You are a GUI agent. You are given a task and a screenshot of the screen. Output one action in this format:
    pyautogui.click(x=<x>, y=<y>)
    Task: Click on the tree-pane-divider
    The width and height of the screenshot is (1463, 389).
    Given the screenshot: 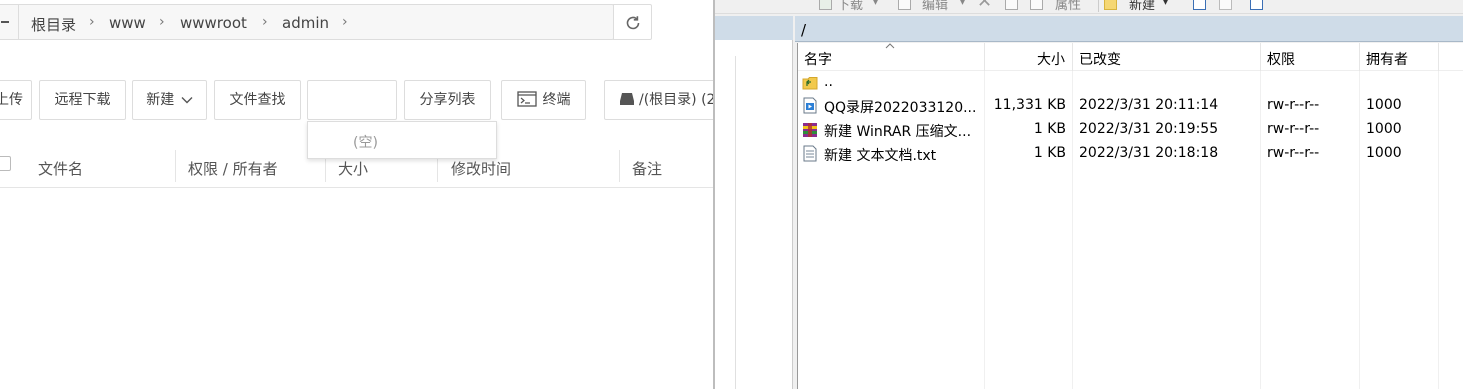 What is the action you would take?
    pyautogui.click(x=735, y=222)
    